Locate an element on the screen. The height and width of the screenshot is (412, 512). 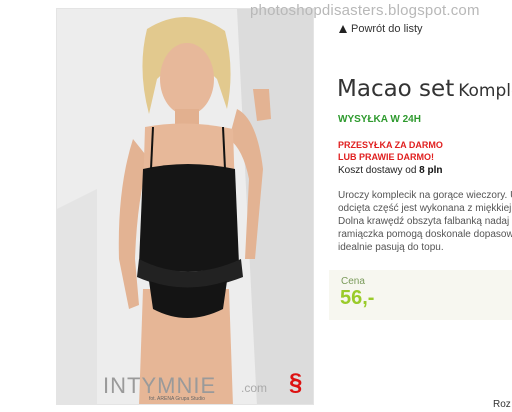
price-label: Cena is located at coordinates (353, 281).